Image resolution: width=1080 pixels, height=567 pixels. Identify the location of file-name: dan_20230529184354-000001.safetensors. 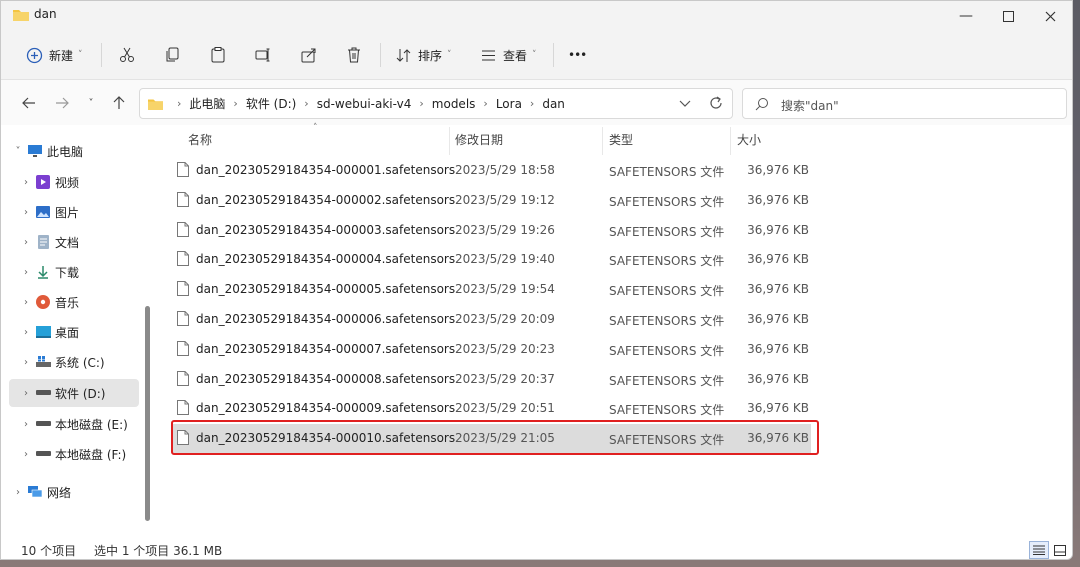
(326, 170).